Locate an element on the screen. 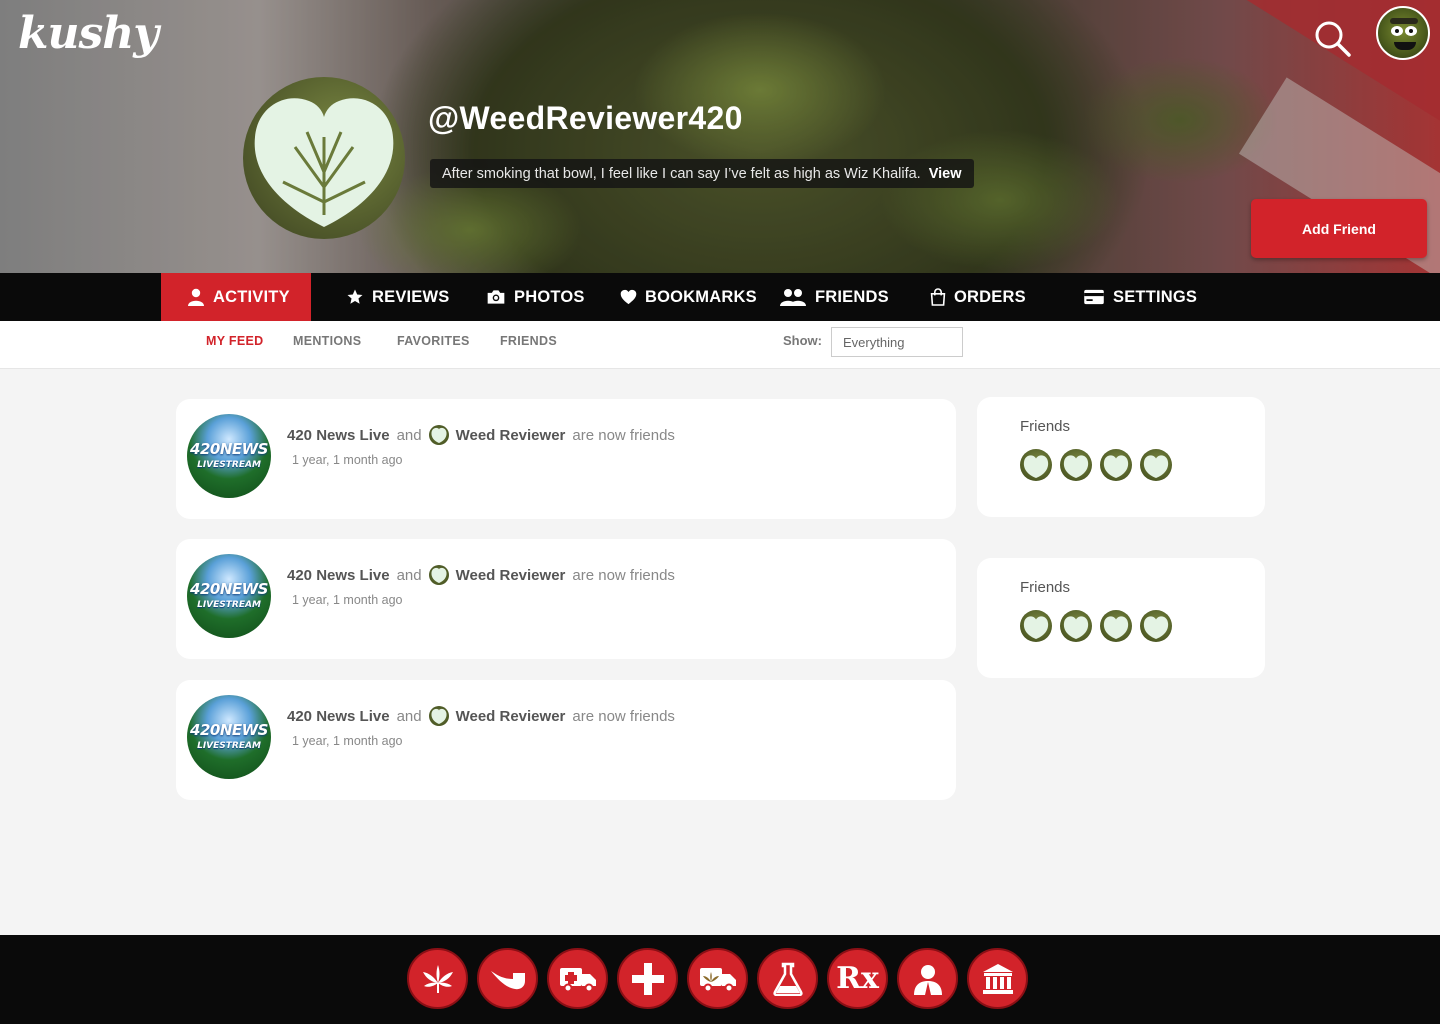 Image resolution: width=1440 pixels, height=1024 pixels. flask-icon is located at coordinates (787, 978).